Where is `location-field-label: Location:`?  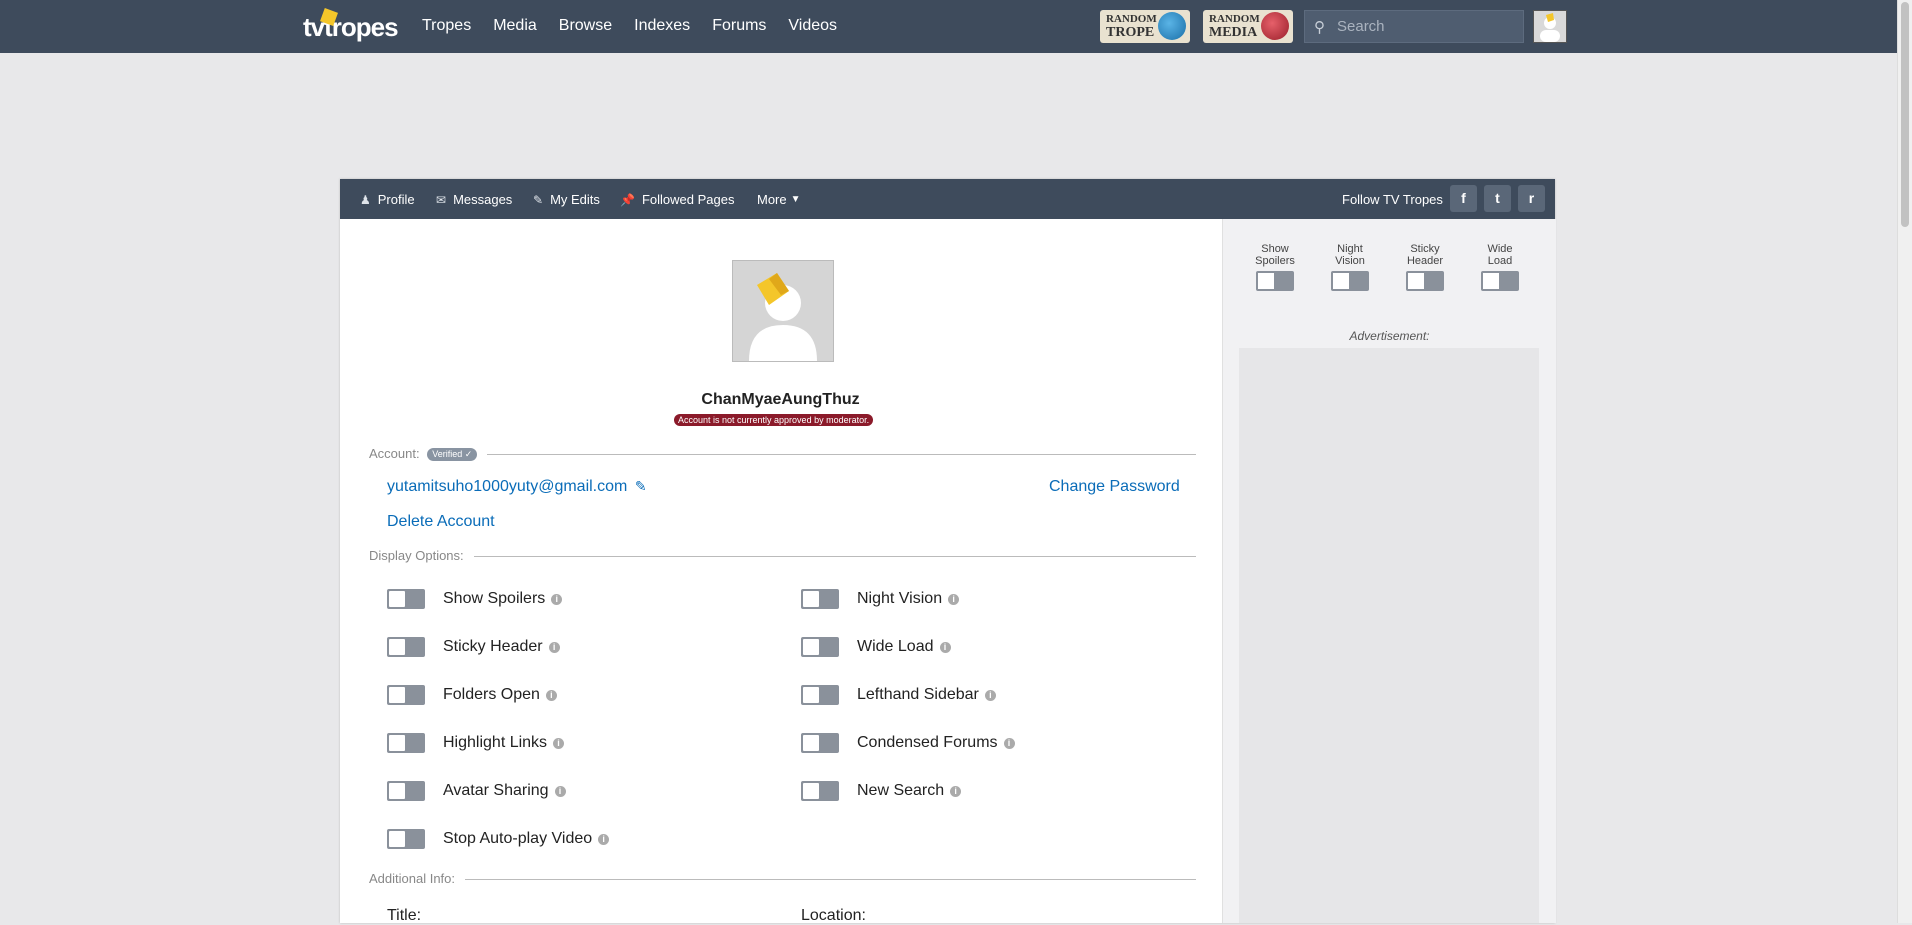 location-field-label: Location: is located at coordinates (833, 915).